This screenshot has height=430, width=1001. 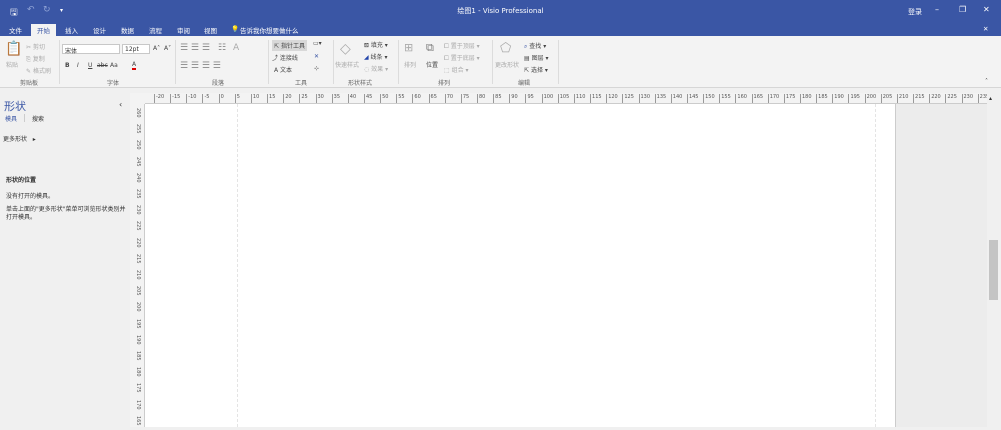 I want to click on no-stencils-message: 没有打开的模具。, so click(x=30, y=196).